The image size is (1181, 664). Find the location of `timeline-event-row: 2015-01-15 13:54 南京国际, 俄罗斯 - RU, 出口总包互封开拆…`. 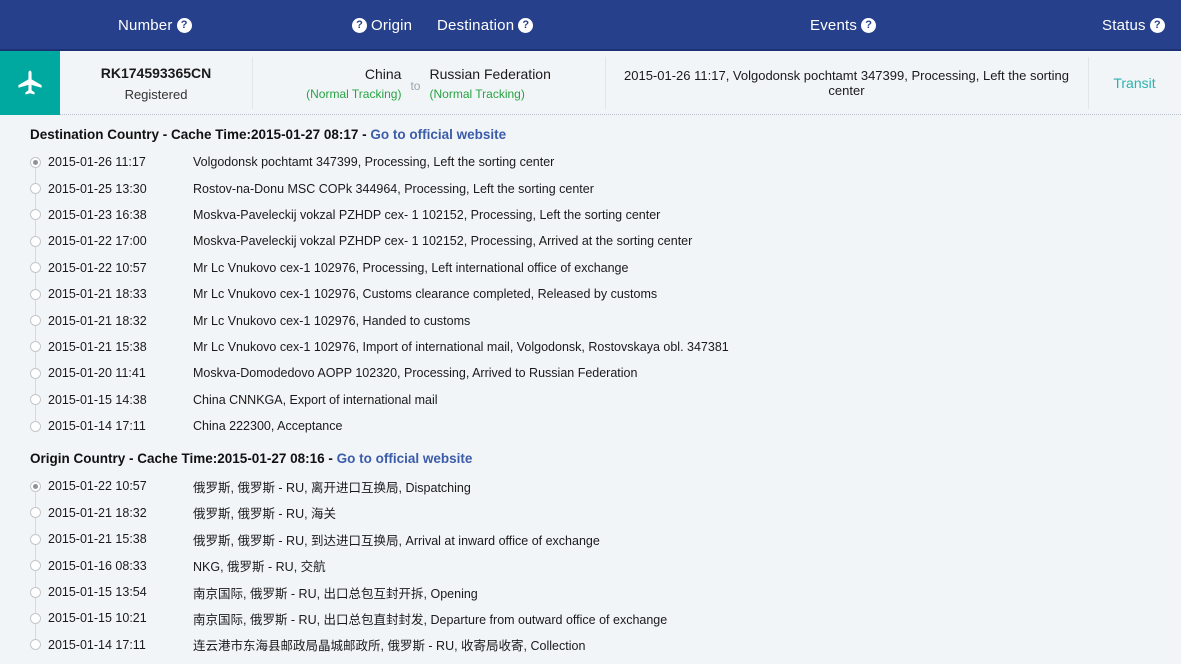

timeline-event-row: 2015-01-15 13:54 南京国际, 俄罗斯 - RU, 出口总包互封开拆… is located at coordinates (605, 599).